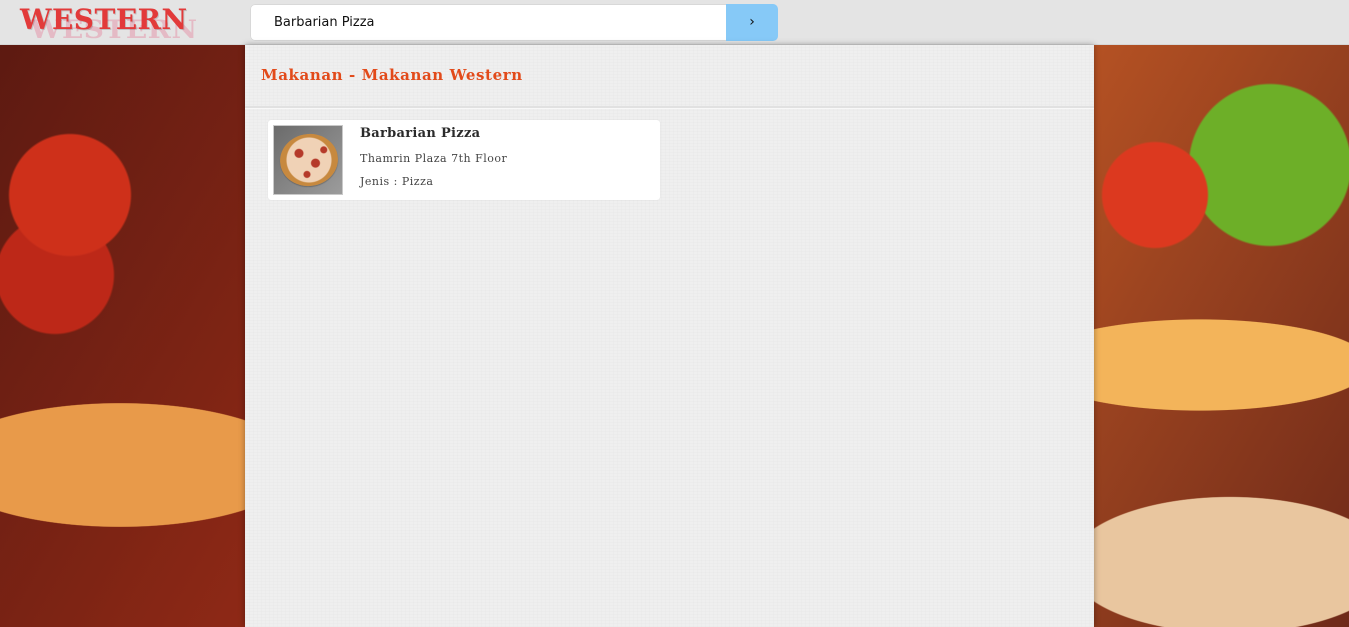 This screenshot has width=1349, height=627. What do you see at coordinates (434, 158) in the screenshot?
I see `restaurant-address: Thamrin Plaza 7th Floor` at bounding box center [434, 158].